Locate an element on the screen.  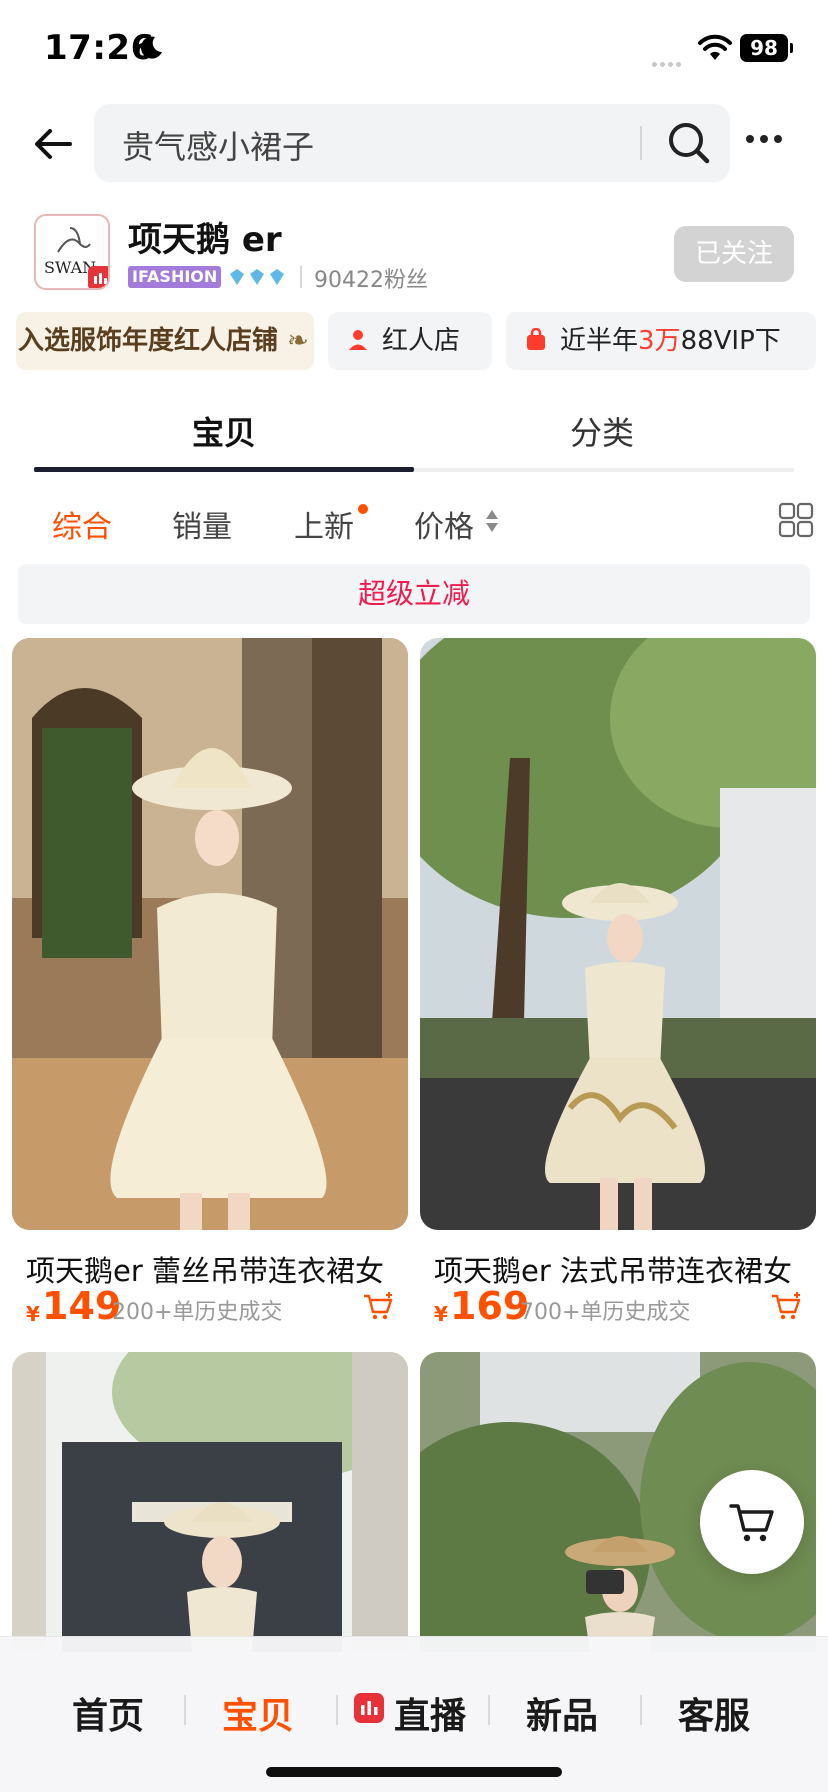
nav-new-arrivals: 新品 is located at coordinates (562, 1713).